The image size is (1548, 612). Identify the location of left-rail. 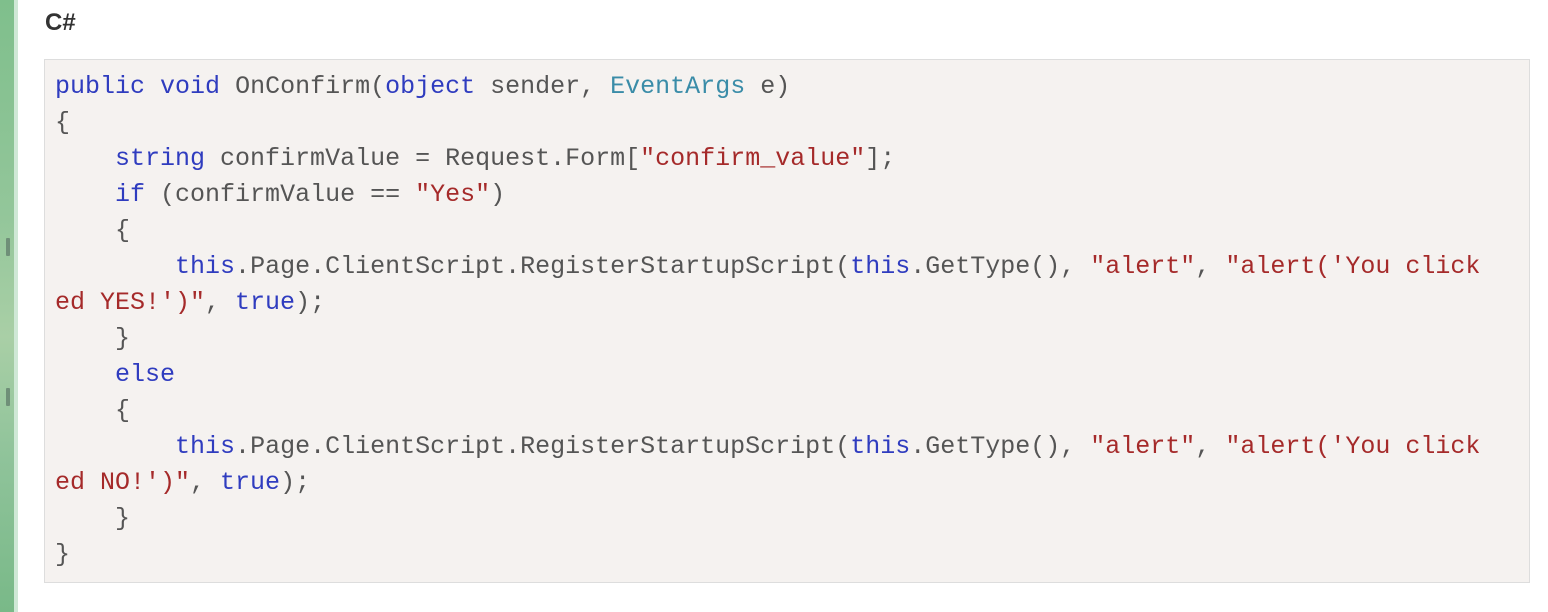
(7, 306).